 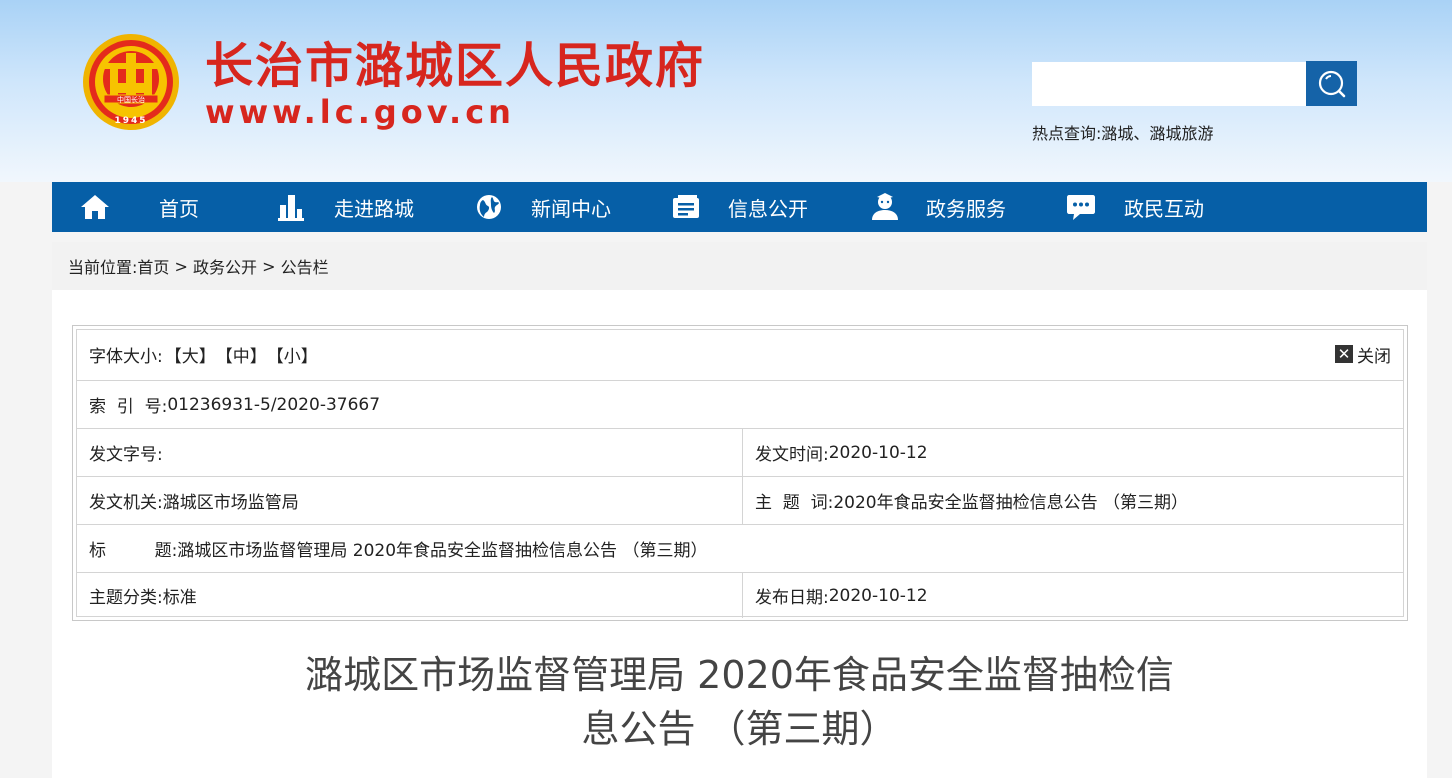 What do you see at coordinates (409, 500) in the screenshot?
I see `issuer-cell: 发文机关: 潞城区市场监管局` at bounding box center [409, 500].